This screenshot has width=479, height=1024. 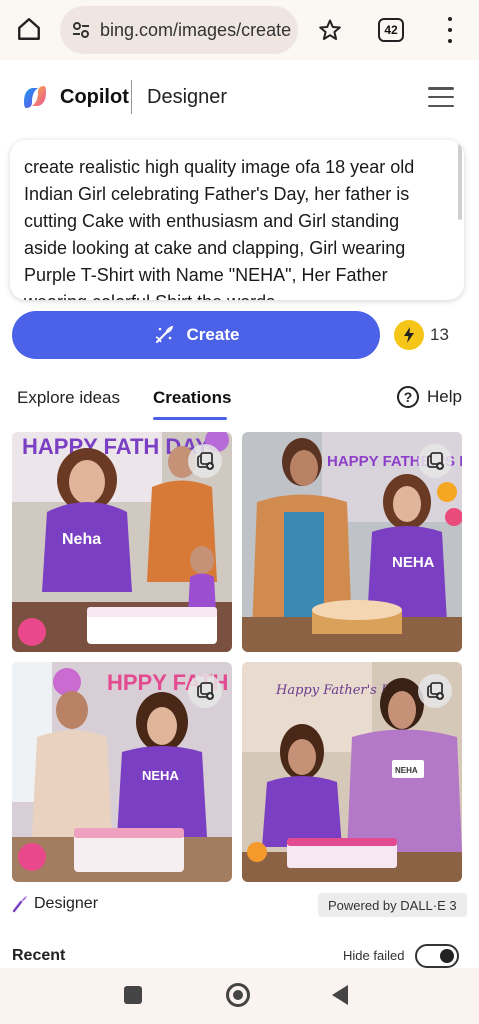 What do you see at coordinates (239, 97) in the screenshot?
I see `app-header: Copilot Designer` at bounding box center [239, 97].